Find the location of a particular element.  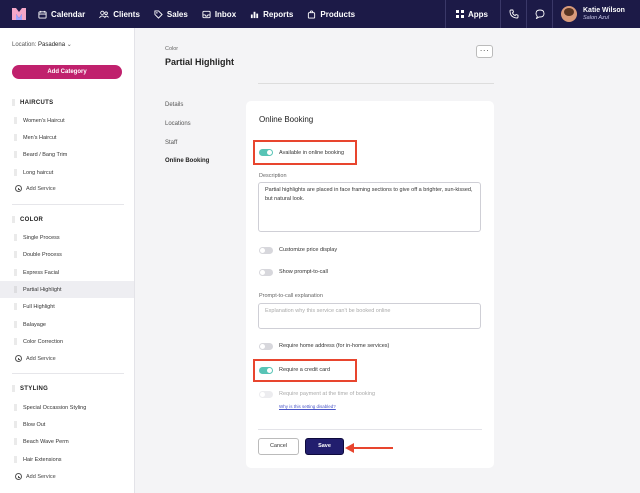

service-item: Express Facial is located at coordinates (67, 272).